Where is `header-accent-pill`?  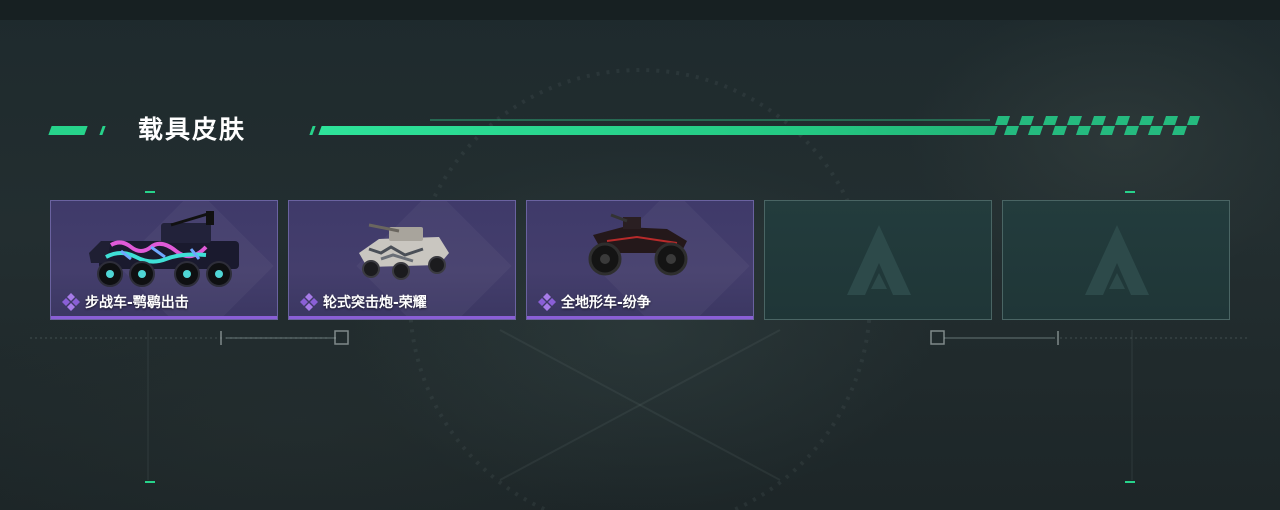 header-accent-pill is located at coordinates (68, 130).